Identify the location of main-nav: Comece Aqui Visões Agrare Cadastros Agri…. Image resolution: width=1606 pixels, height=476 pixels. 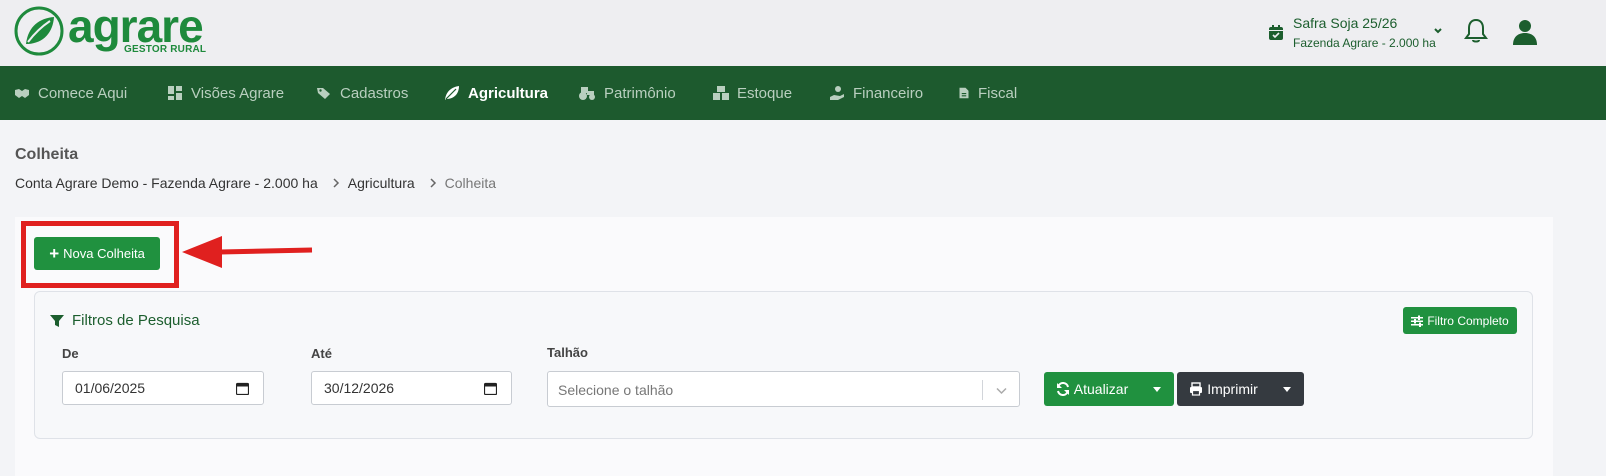
(803, 93).